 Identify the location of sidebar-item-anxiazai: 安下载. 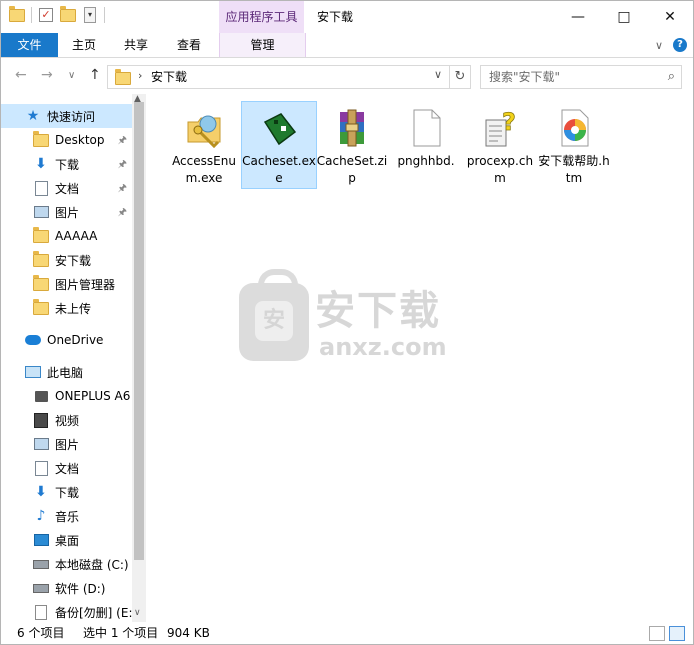
(66, 260).